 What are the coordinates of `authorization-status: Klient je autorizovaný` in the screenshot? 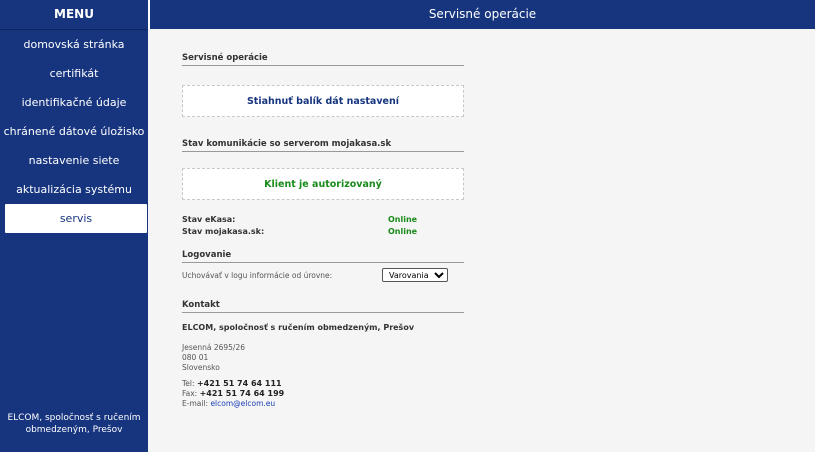 It's located at (323, 184).